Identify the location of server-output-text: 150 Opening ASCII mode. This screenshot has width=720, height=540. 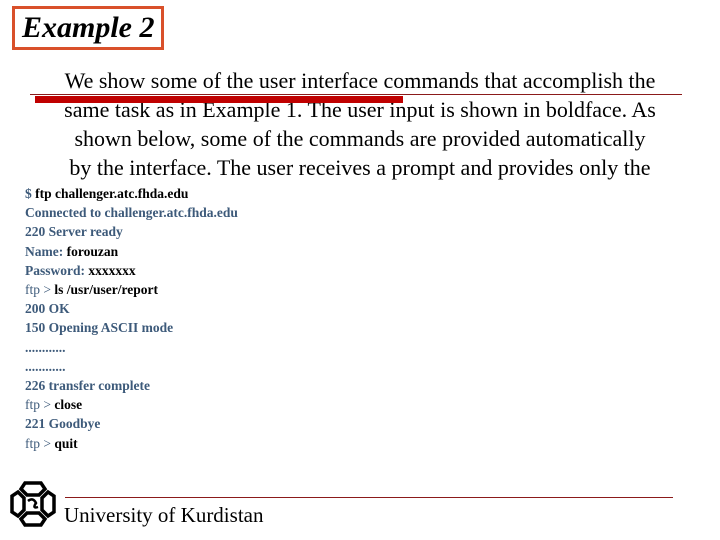
(99, 328).